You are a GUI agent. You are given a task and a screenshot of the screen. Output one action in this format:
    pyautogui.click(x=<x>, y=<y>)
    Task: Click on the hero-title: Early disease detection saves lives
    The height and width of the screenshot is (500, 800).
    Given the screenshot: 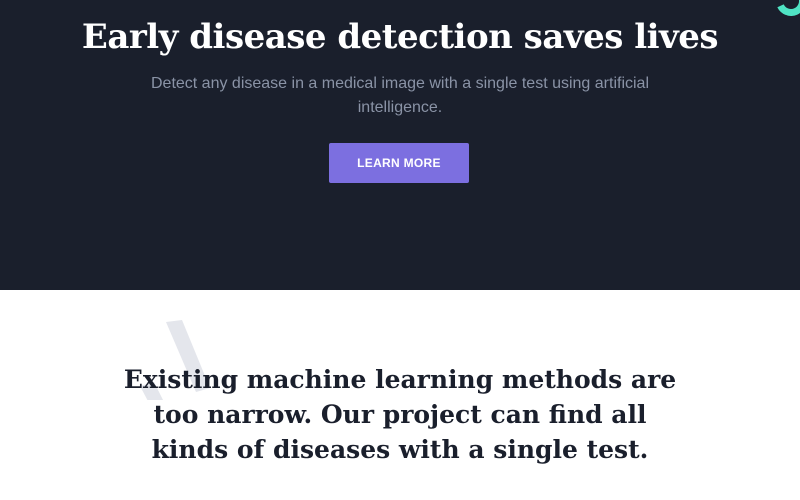 What is the action you would take?
    pyautogui.click(x=400, y=37)
    